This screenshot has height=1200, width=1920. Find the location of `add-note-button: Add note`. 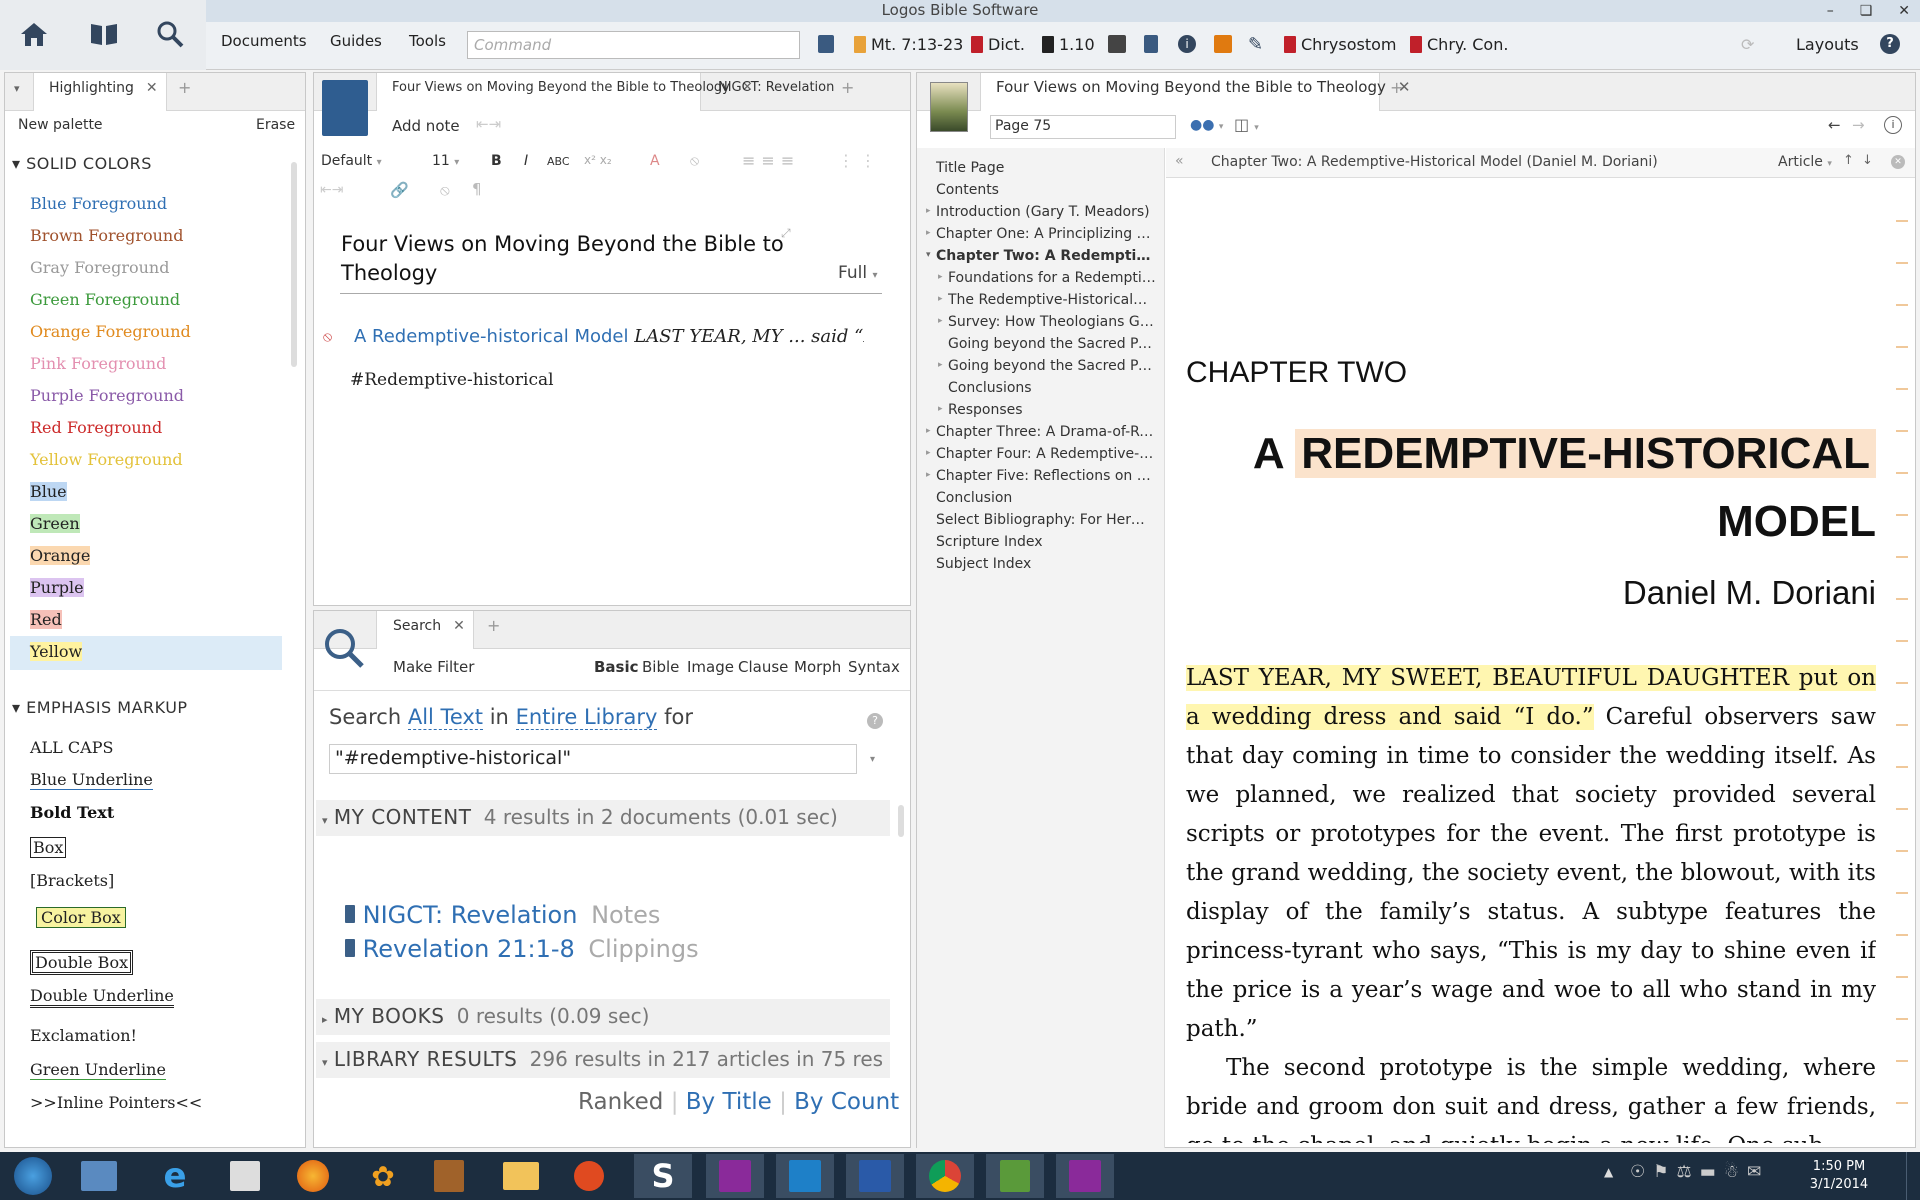

add-note-button: Add note is located at coordinates (426, 126).